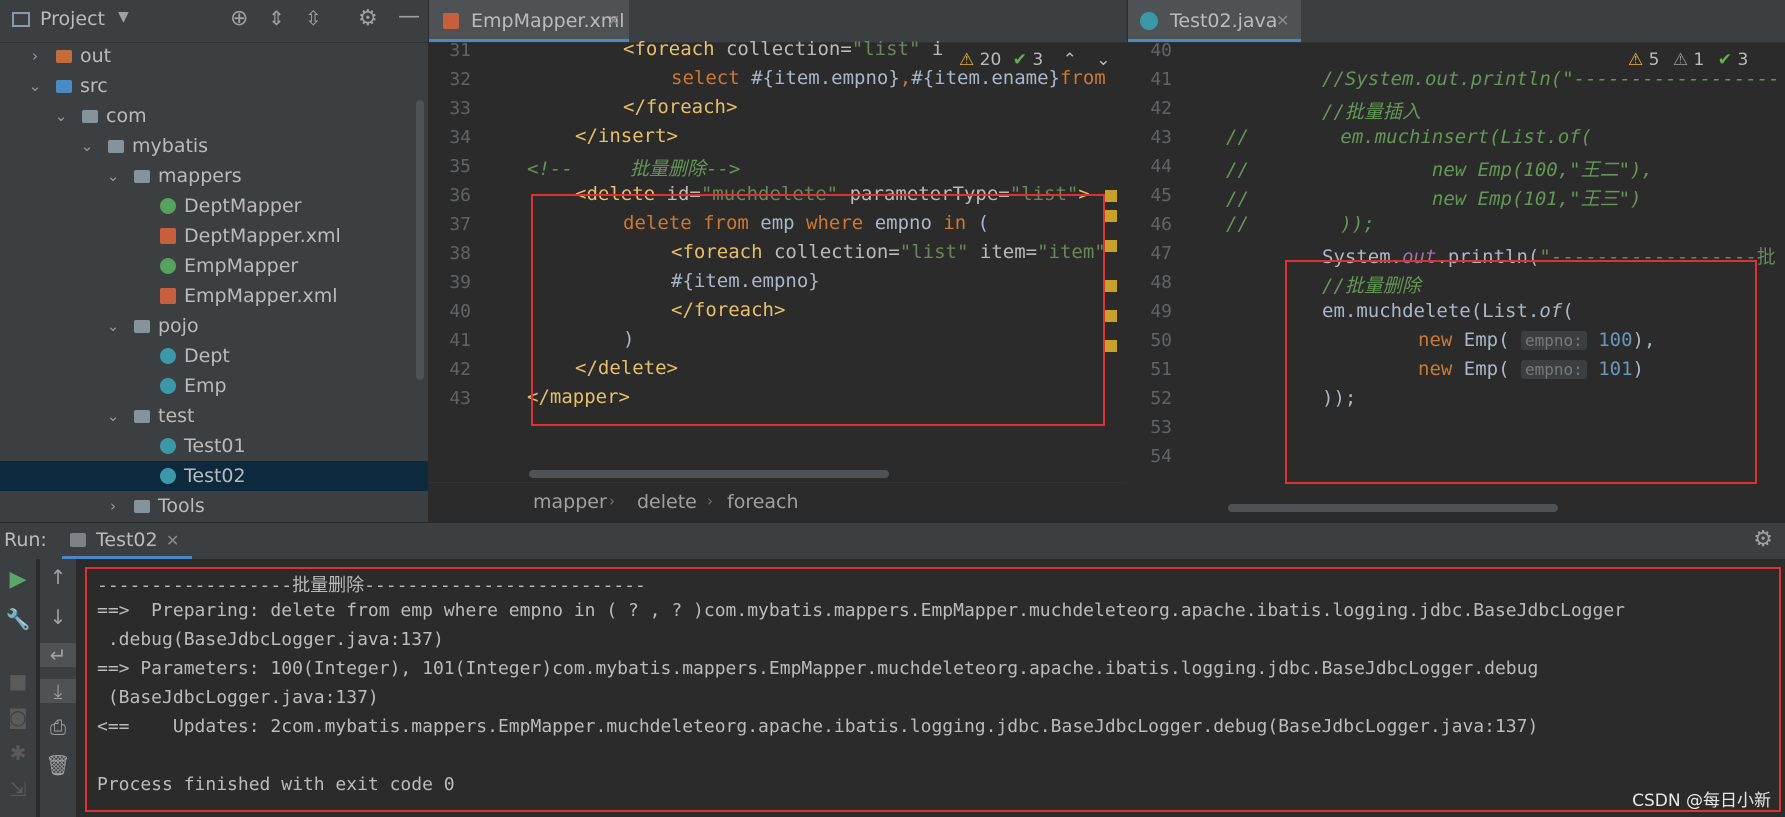 The width and height of the screenshot is (1785, 817). What do you see at coordinates (1551, 79) in the screenshot?
I see `code-line-41: //System.out.println("------------------` at bounding box center [1551, 79].